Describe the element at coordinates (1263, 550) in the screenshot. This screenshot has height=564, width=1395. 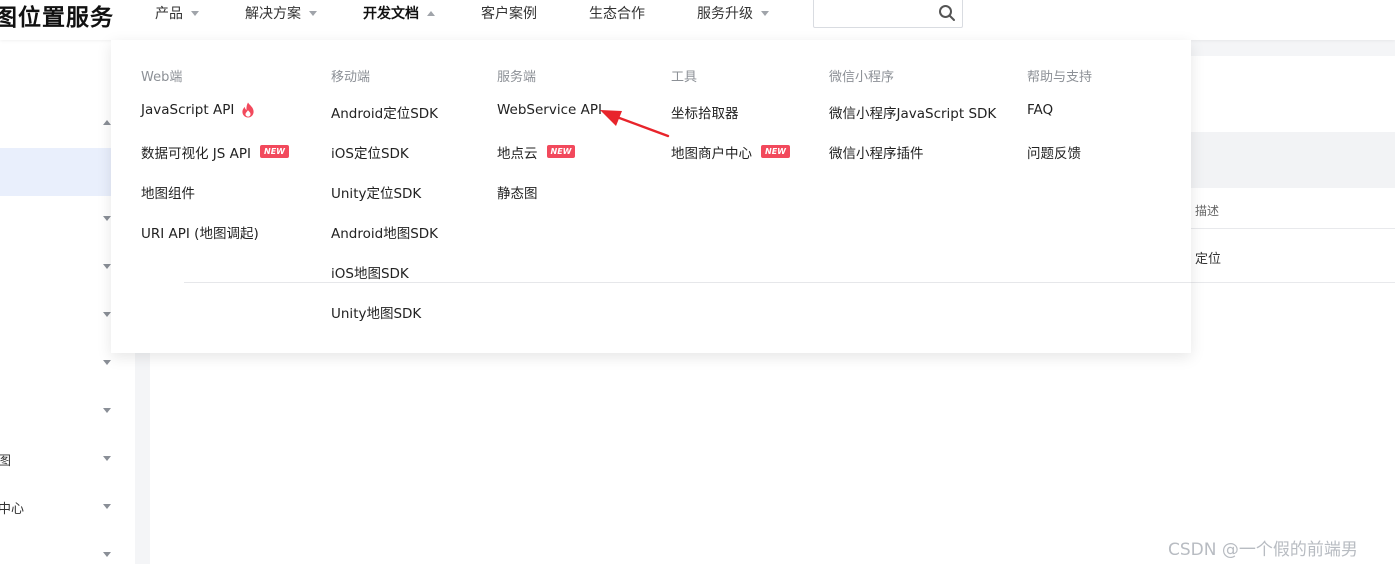
I see `watermark: CSDN @一个假的前端男` at that location.